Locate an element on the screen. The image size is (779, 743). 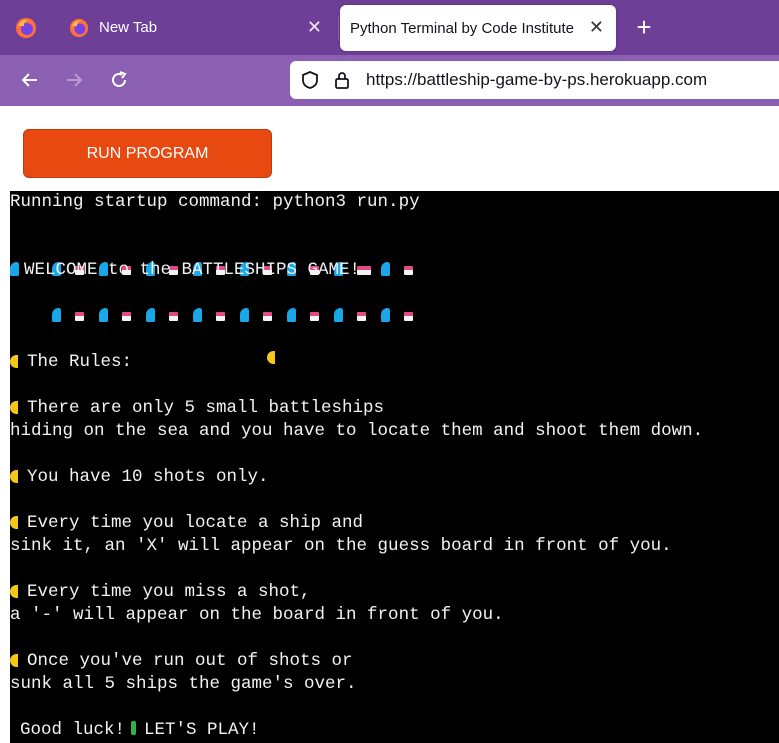
rule-line: There are only 5 small battleships is located at coordinates (197, 408).